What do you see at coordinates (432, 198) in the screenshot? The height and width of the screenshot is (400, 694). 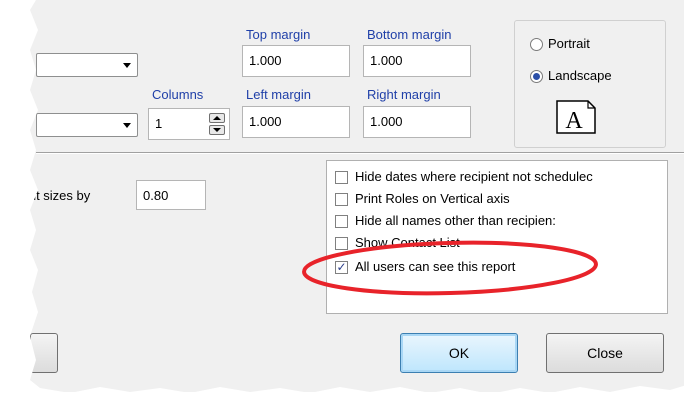 I see `option-label-1: Print Roles on Vertical axis` at bounding box center [432, 198].